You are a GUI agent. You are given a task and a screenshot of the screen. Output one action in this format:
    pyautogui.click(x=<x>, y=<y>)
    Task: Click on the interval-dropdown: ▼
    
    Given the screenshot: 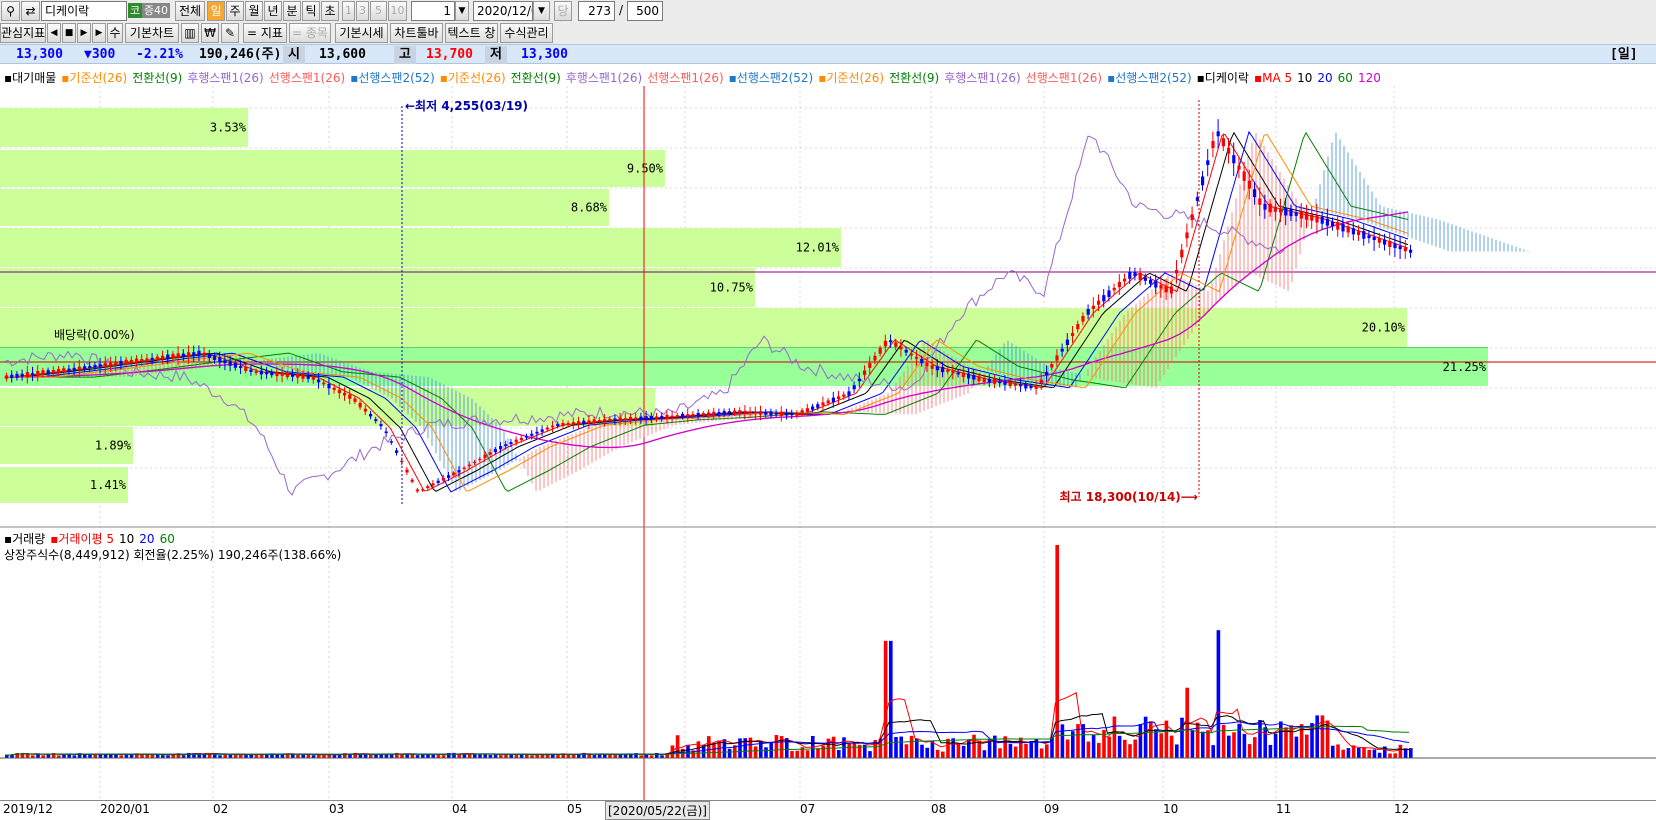 What is the action you would take?
    pyautogui.click(x=462, y=11)
    